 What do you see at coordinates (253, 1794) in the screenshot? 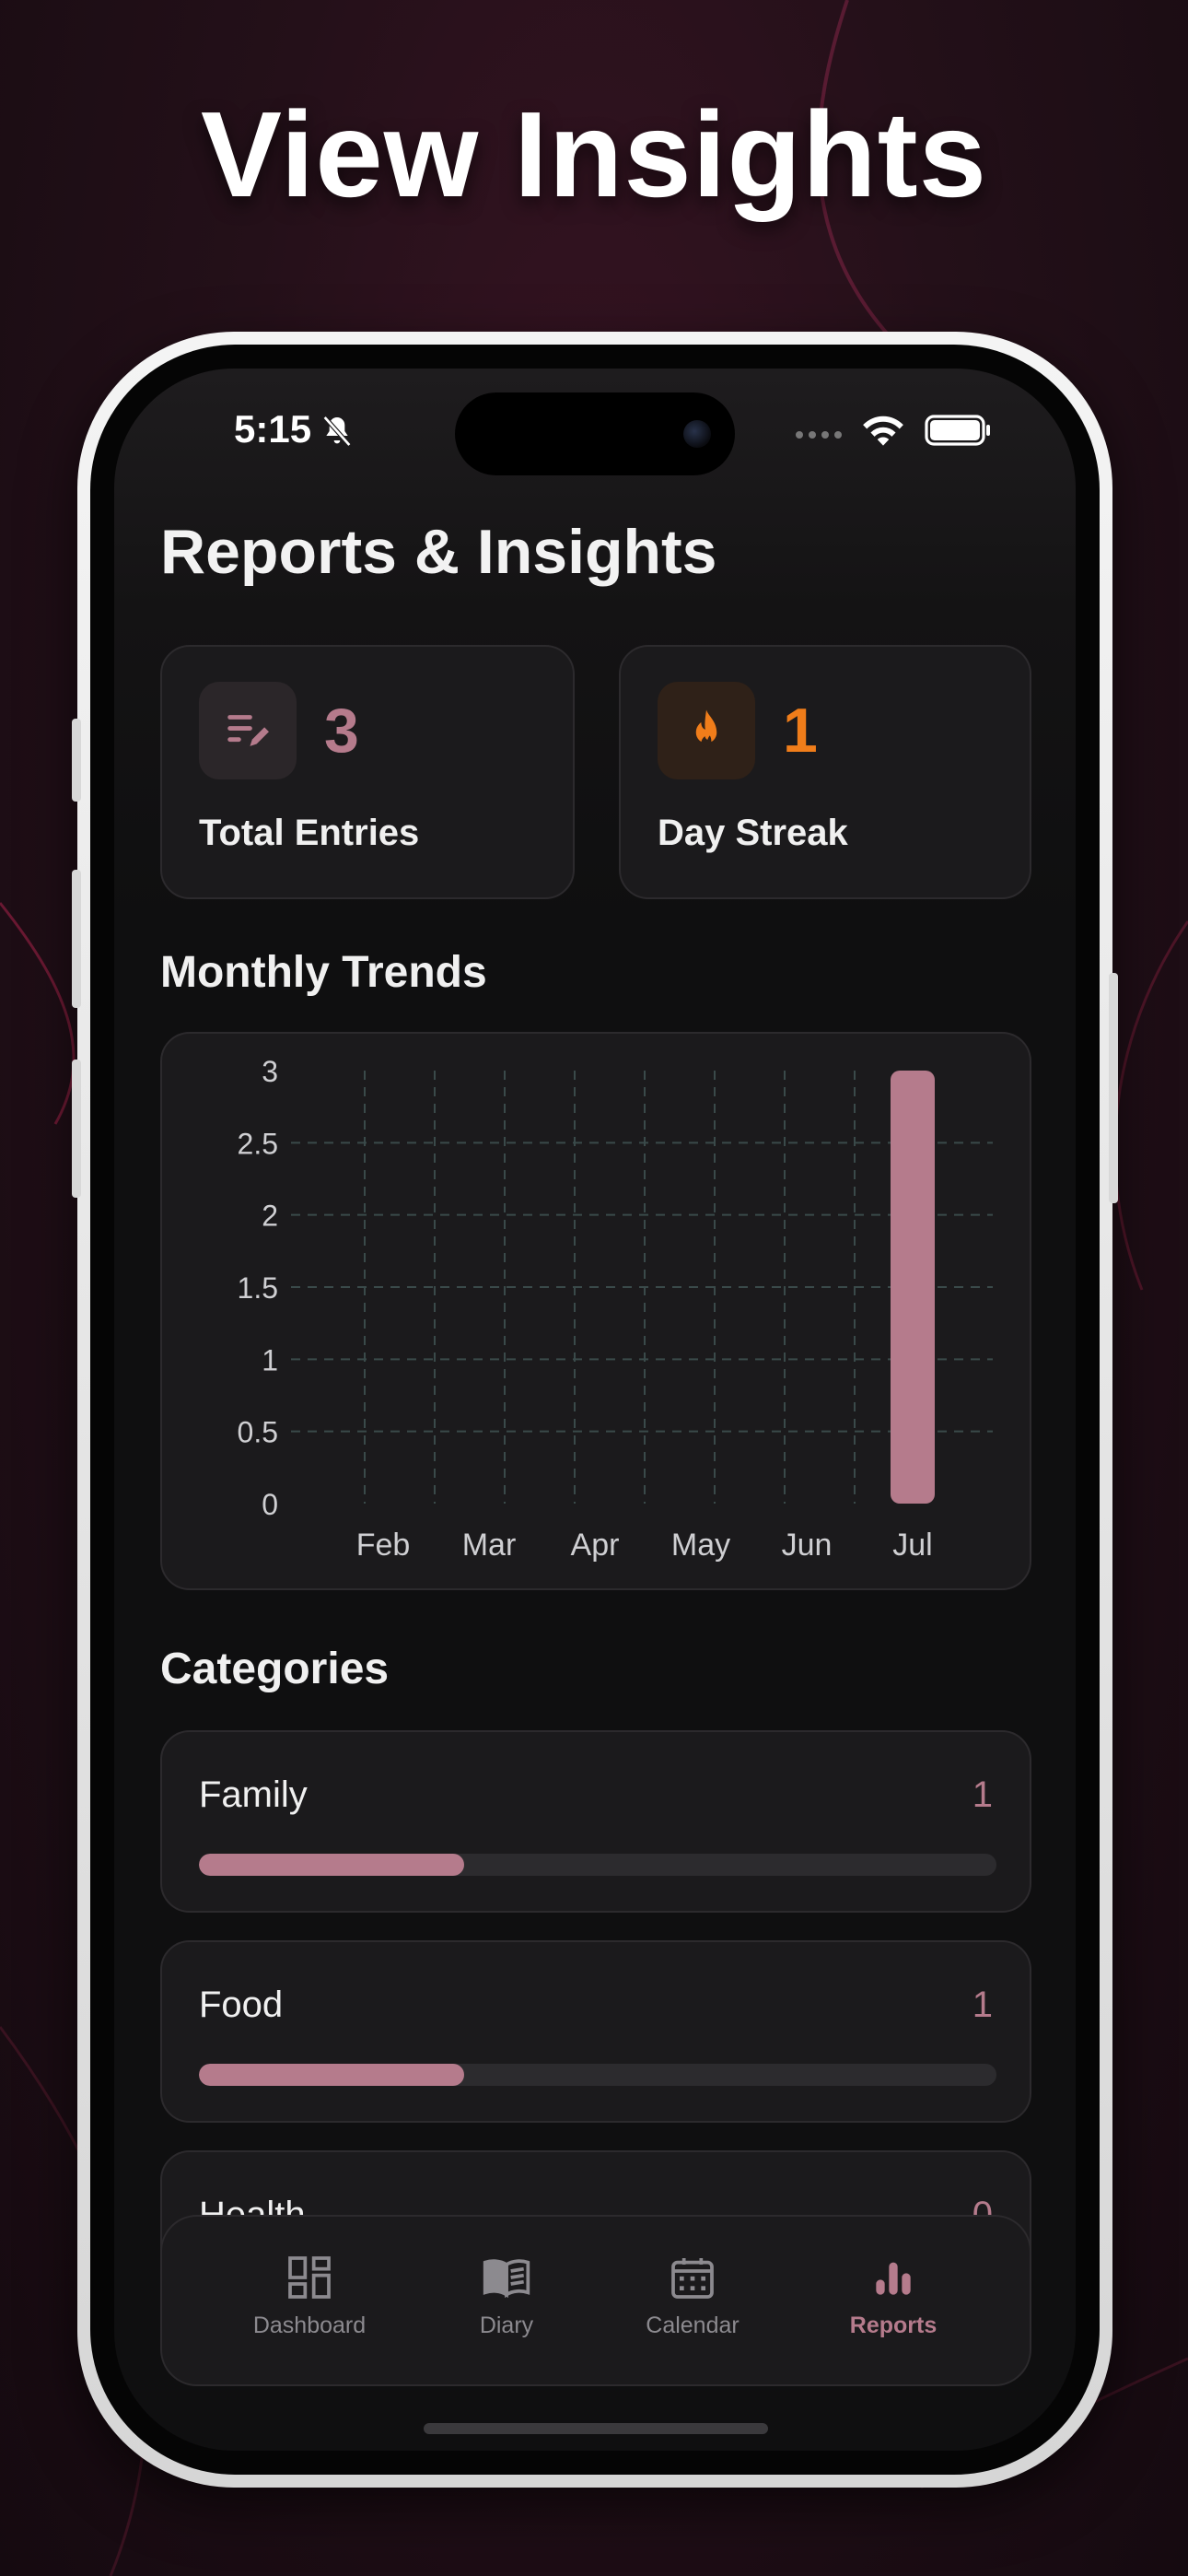
I see `category-name: Family` at bounding box center [253, 1794].